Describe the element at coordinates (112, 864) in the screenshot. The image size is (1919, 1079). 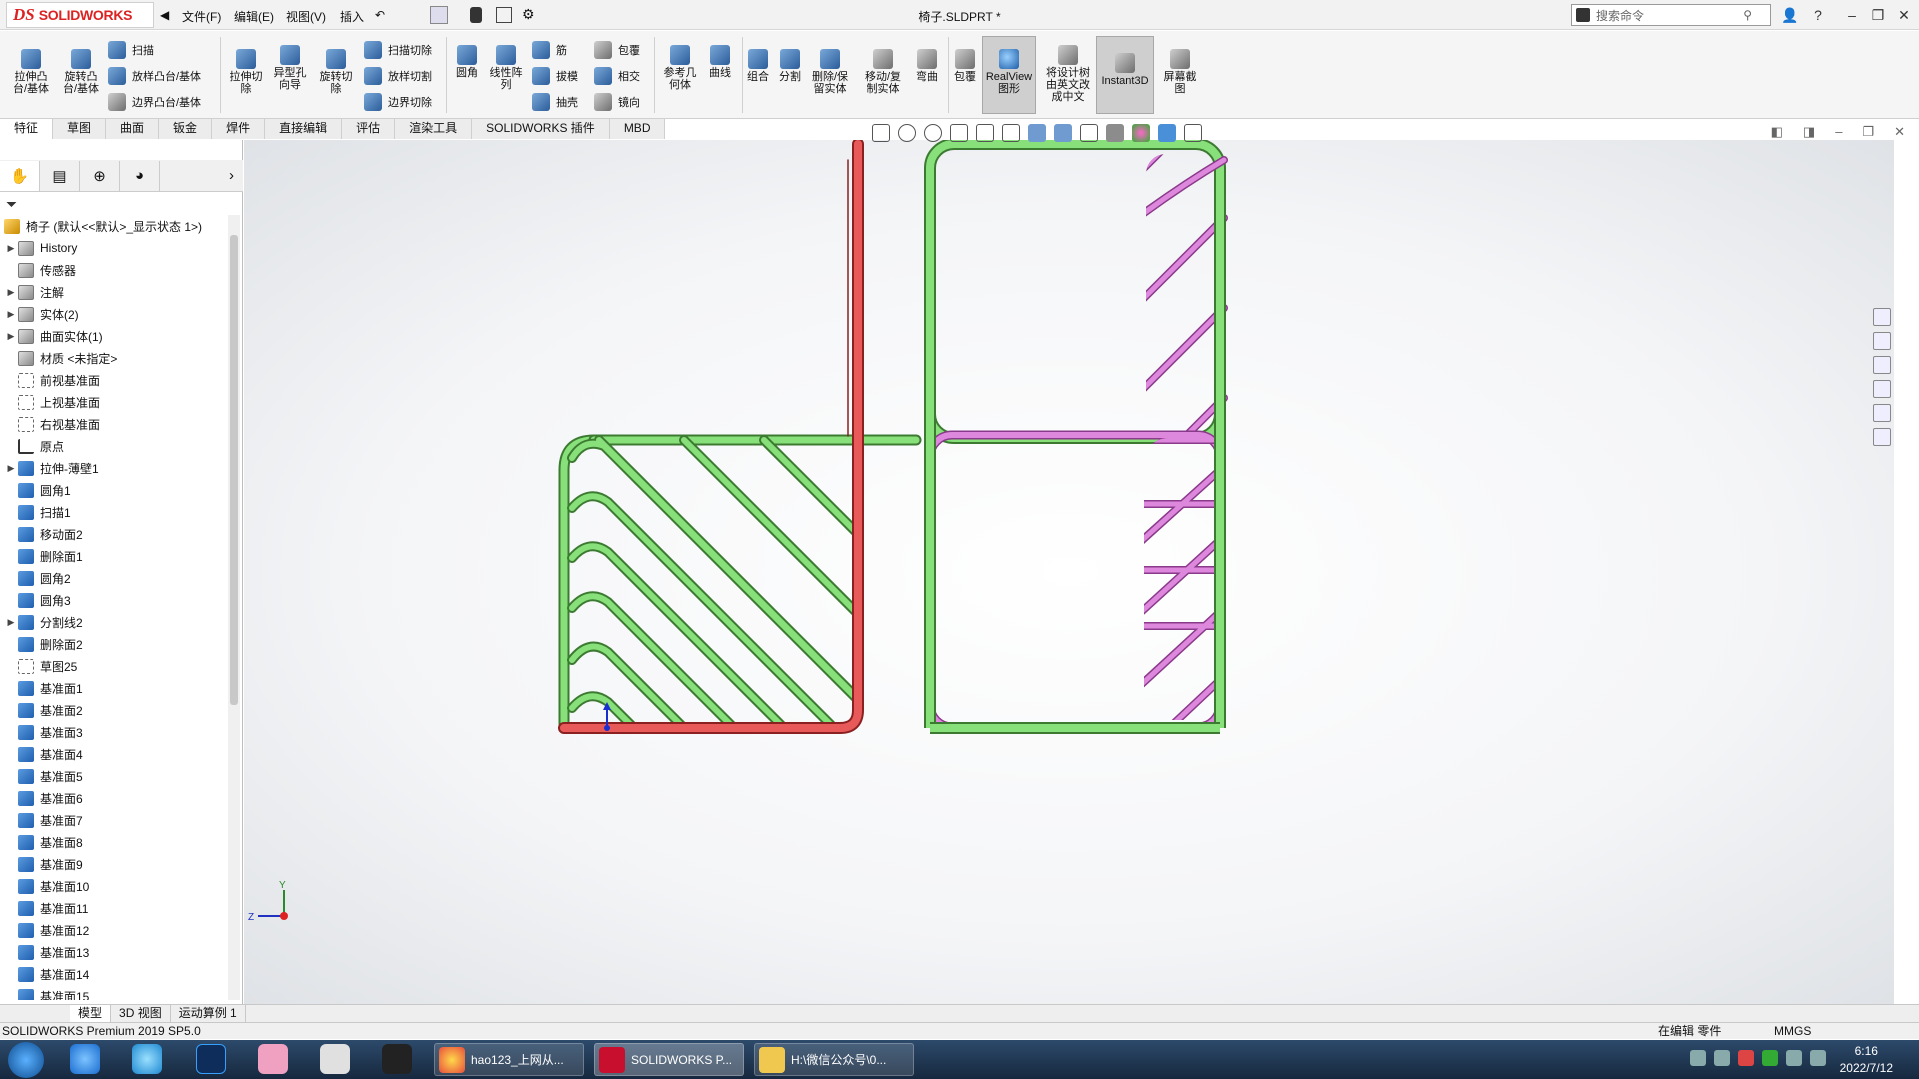
I see `tree-item: 基准面9` at that location.